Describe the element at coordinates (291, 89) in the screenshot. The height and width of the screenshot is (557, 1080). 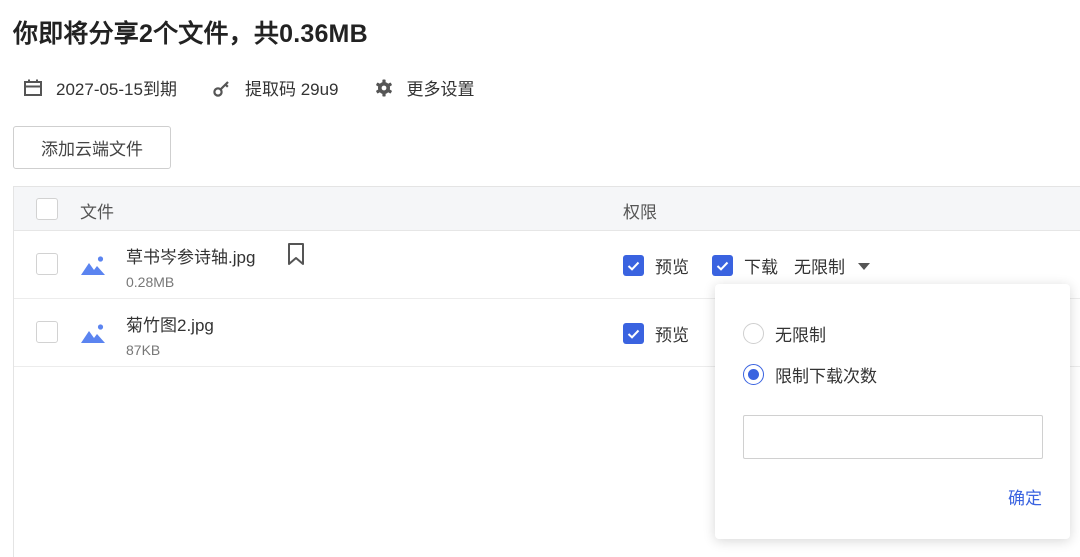
I see `extraction-code-text: 提取码 29u9` at that location.